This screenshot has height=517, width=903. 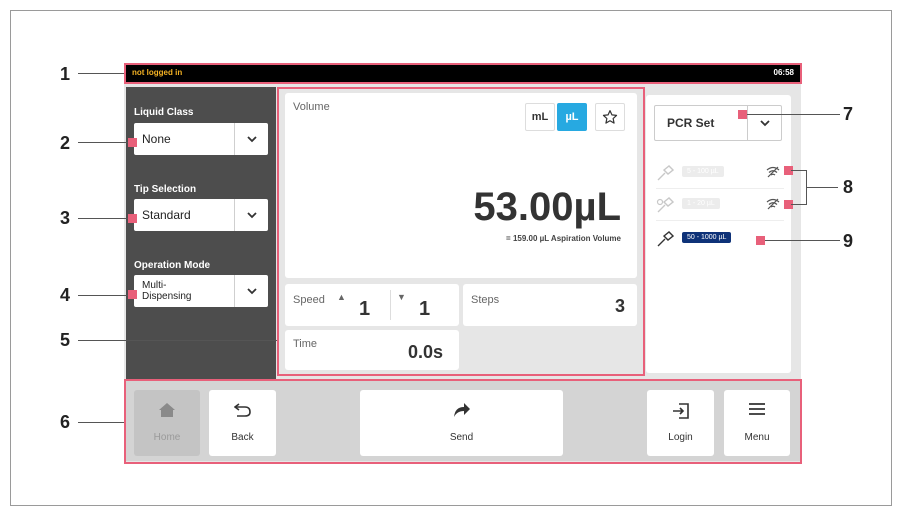 What do you see at coordinates (463, 73) in the screenshot?
I see `callout-frame-status` at bounding box center [463, 73].